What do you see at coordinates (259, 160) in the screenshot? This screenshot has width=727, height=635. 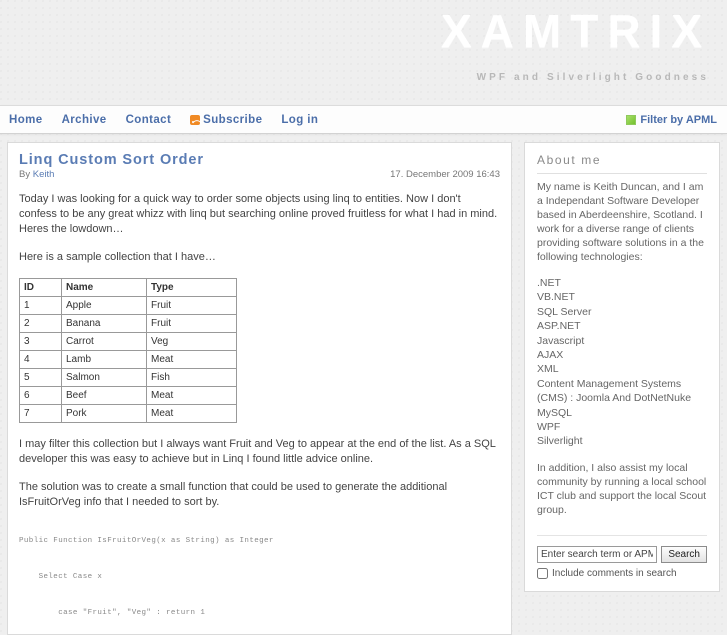 I see `post-title: Linq Custom Sort Order` at bounding box center [259, 160].